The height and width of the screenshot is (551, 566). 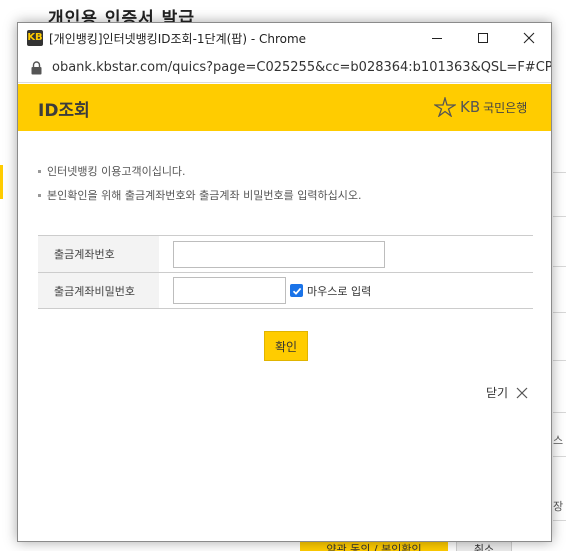 I want to click on account-password-row: 출금계좌비밀번호 마우스로 입력, so click(x=285, y=291).